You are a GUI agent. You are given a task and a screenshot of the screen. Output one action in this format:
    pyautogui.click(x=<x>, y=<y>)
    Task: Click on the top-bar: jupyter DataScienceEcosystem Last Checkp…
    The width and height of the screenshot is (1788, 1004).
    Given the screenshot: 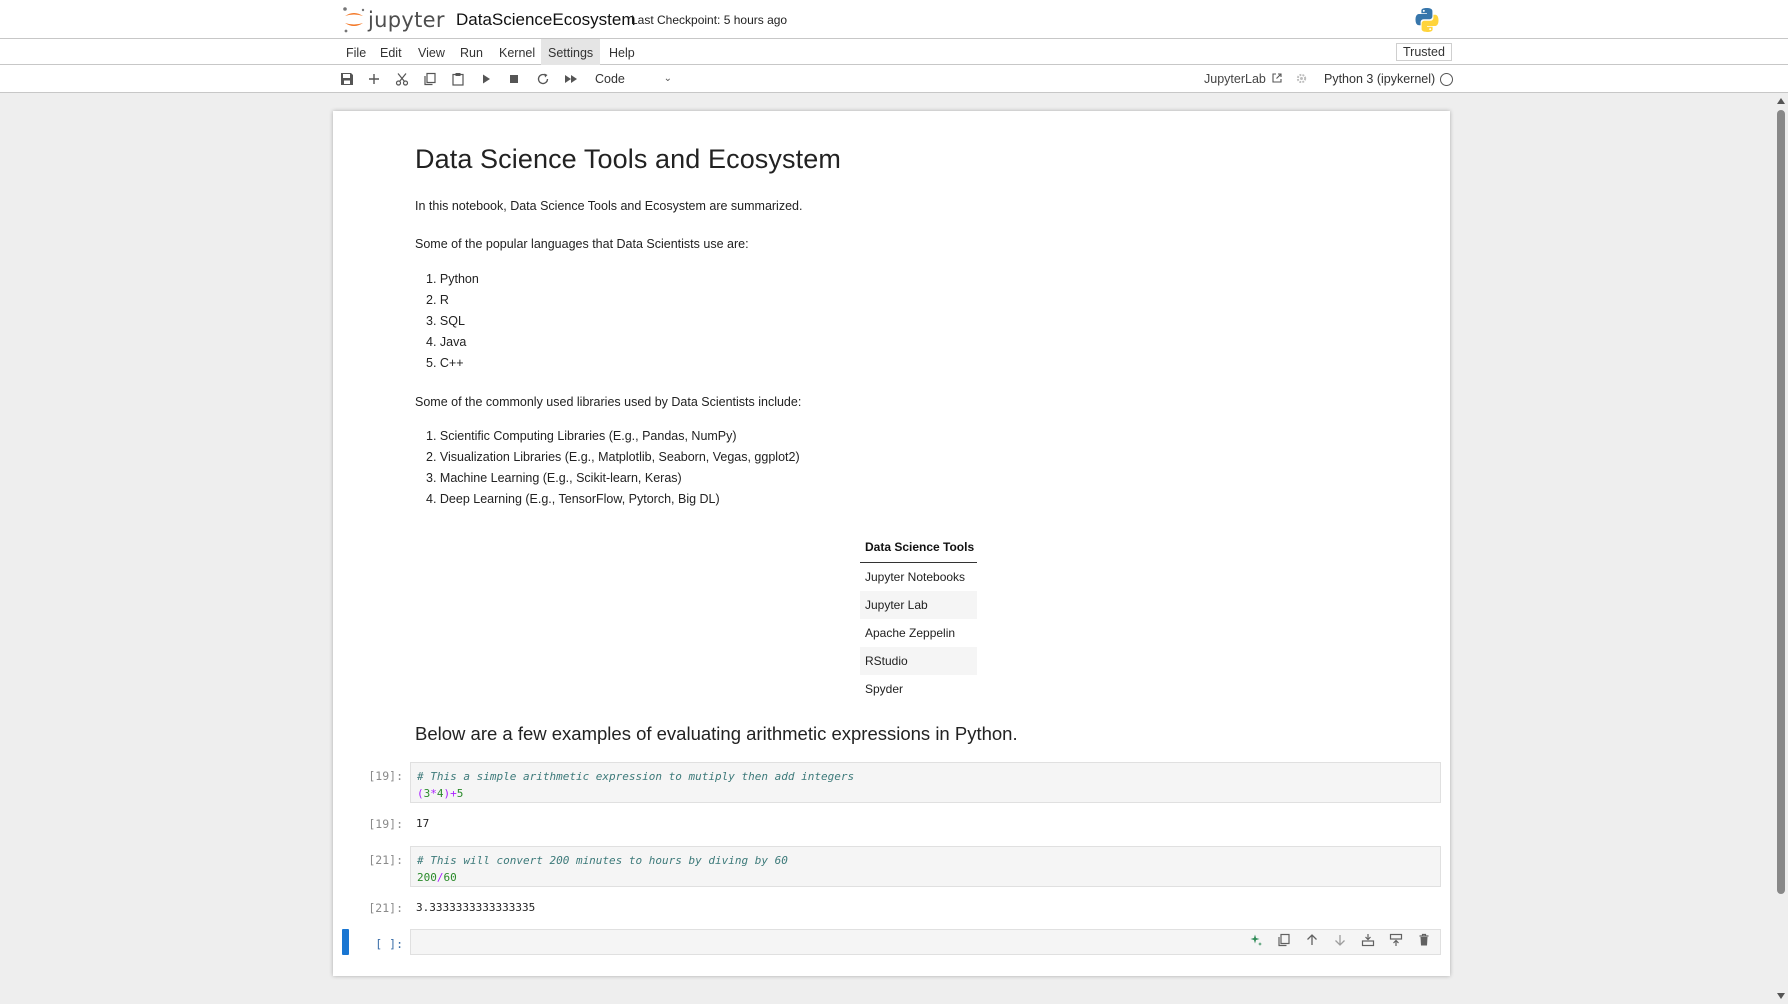 What is the action you would take?
    pyautogui.click(x=894, y=19)
    